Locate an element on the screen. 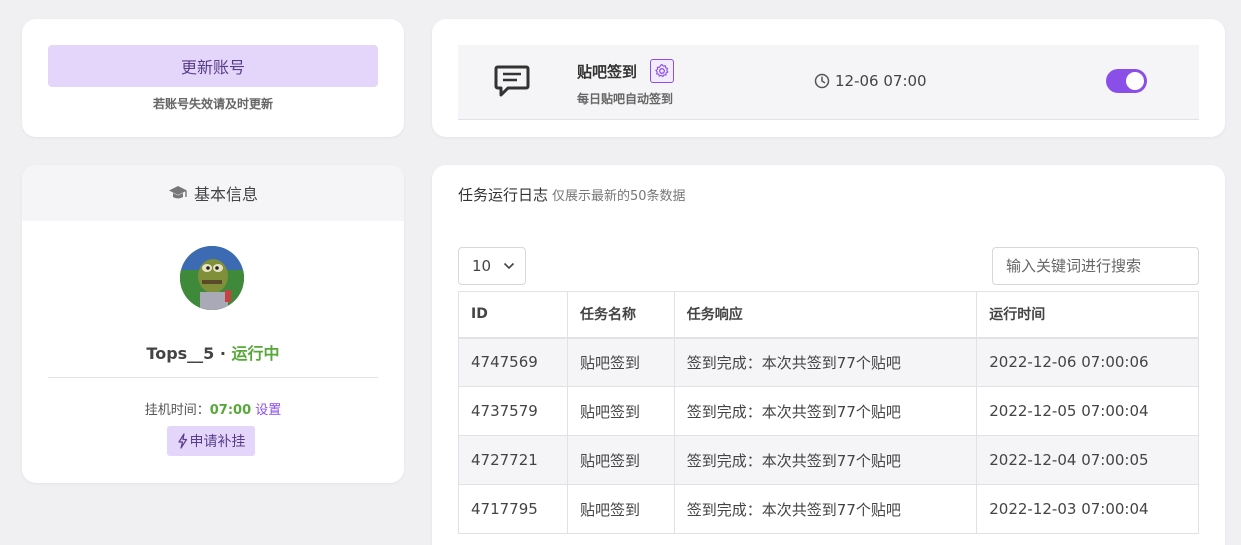 The image size is (1241, 545). cell-id: 4737579 is located at coordinates (513, 411).